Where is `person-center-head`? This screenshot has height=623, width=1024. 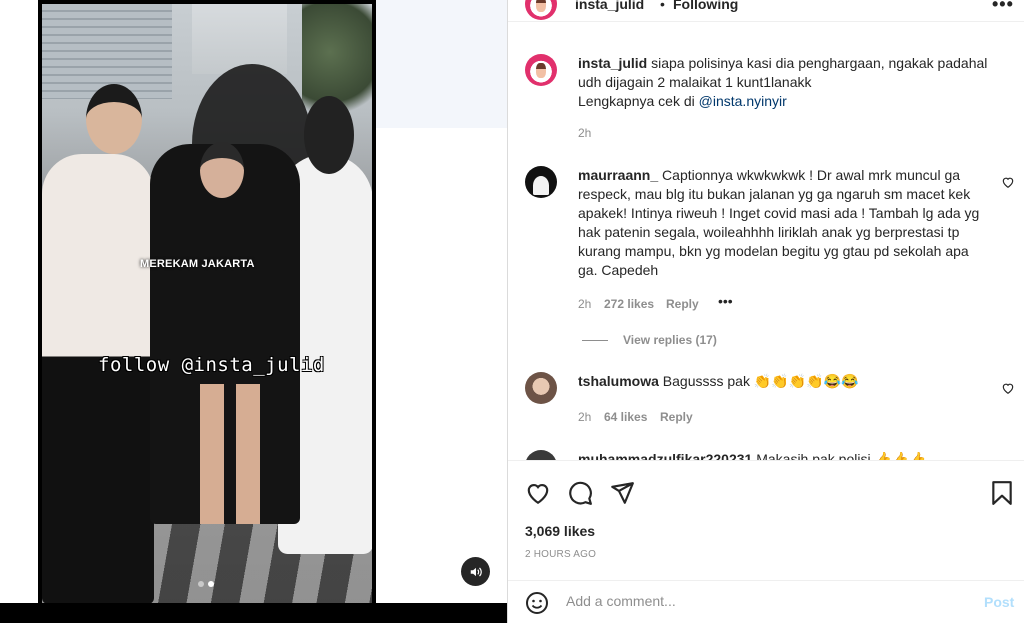
person-center-head is located at coordinates (222, 170).